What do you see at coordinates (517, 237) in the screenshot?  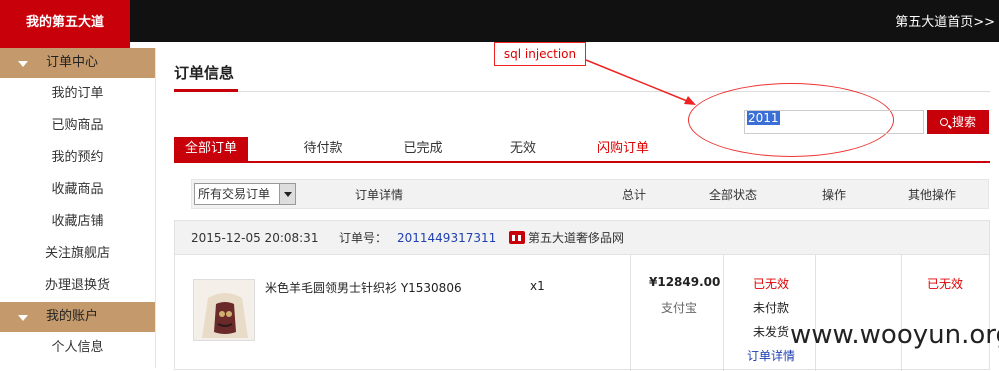 I see `shop-icon` at bounding box center [517, 237].